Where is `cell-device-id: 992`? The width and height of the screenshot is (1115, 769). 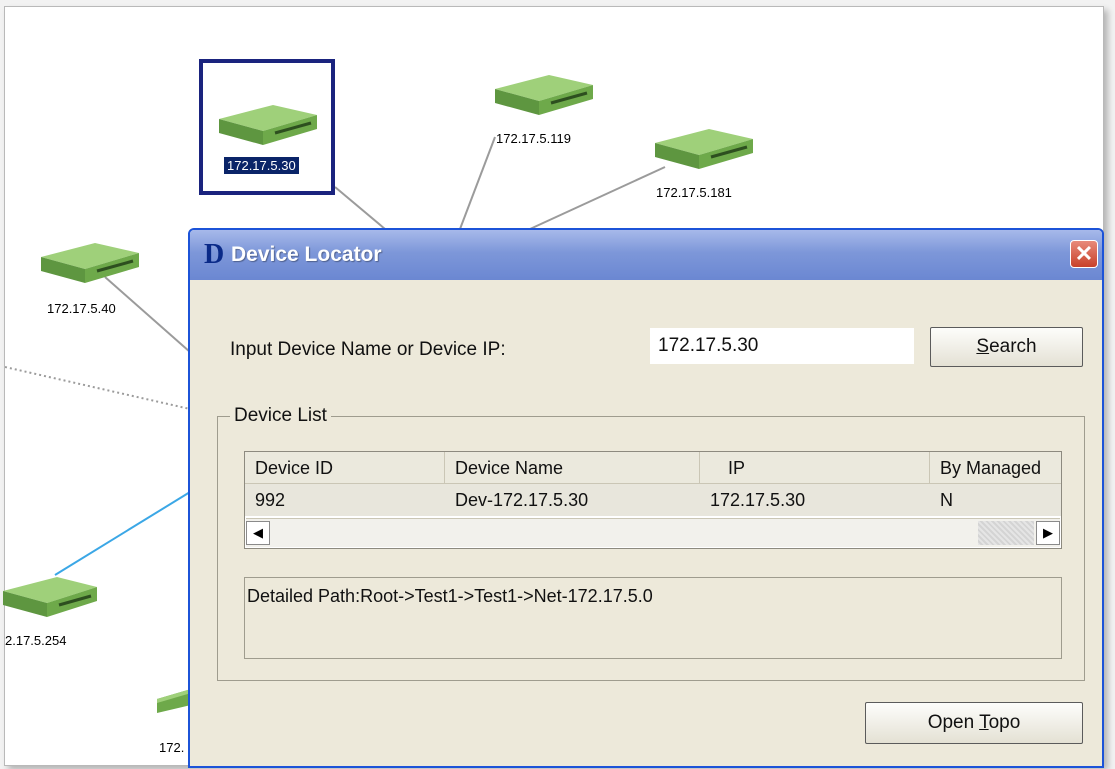
cell-device-id: 992 is located at coordinates (270, 500).